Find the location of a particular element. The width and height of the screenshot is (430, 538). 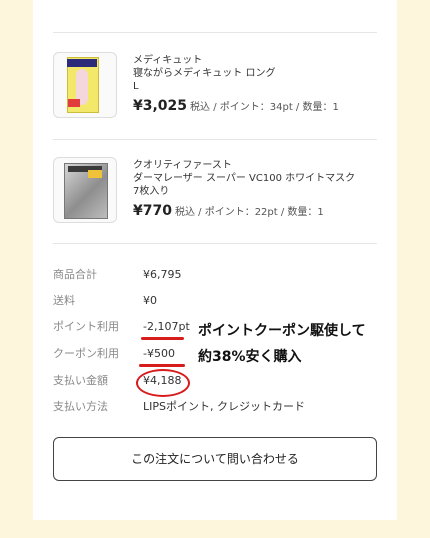

annotation-text: ポイントクーポン駆使して 約38%安く購入 is located at coordinates (310, 344).